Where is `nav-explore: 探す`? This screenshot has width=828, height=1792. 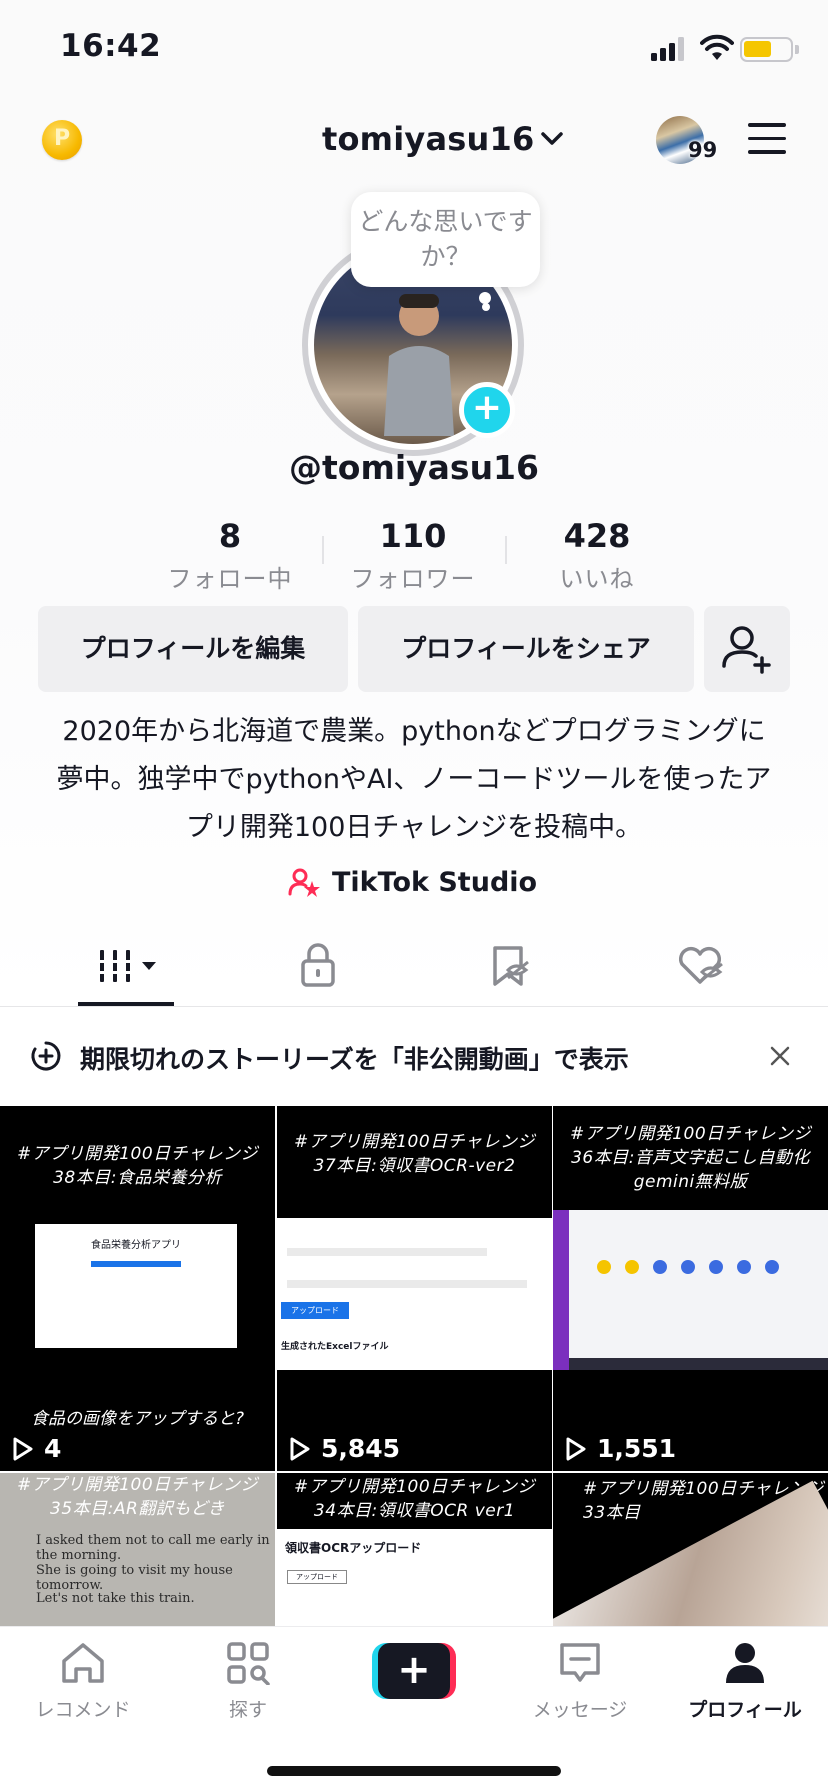 nav-explore: 探す is located at coordinates (248, 1681).